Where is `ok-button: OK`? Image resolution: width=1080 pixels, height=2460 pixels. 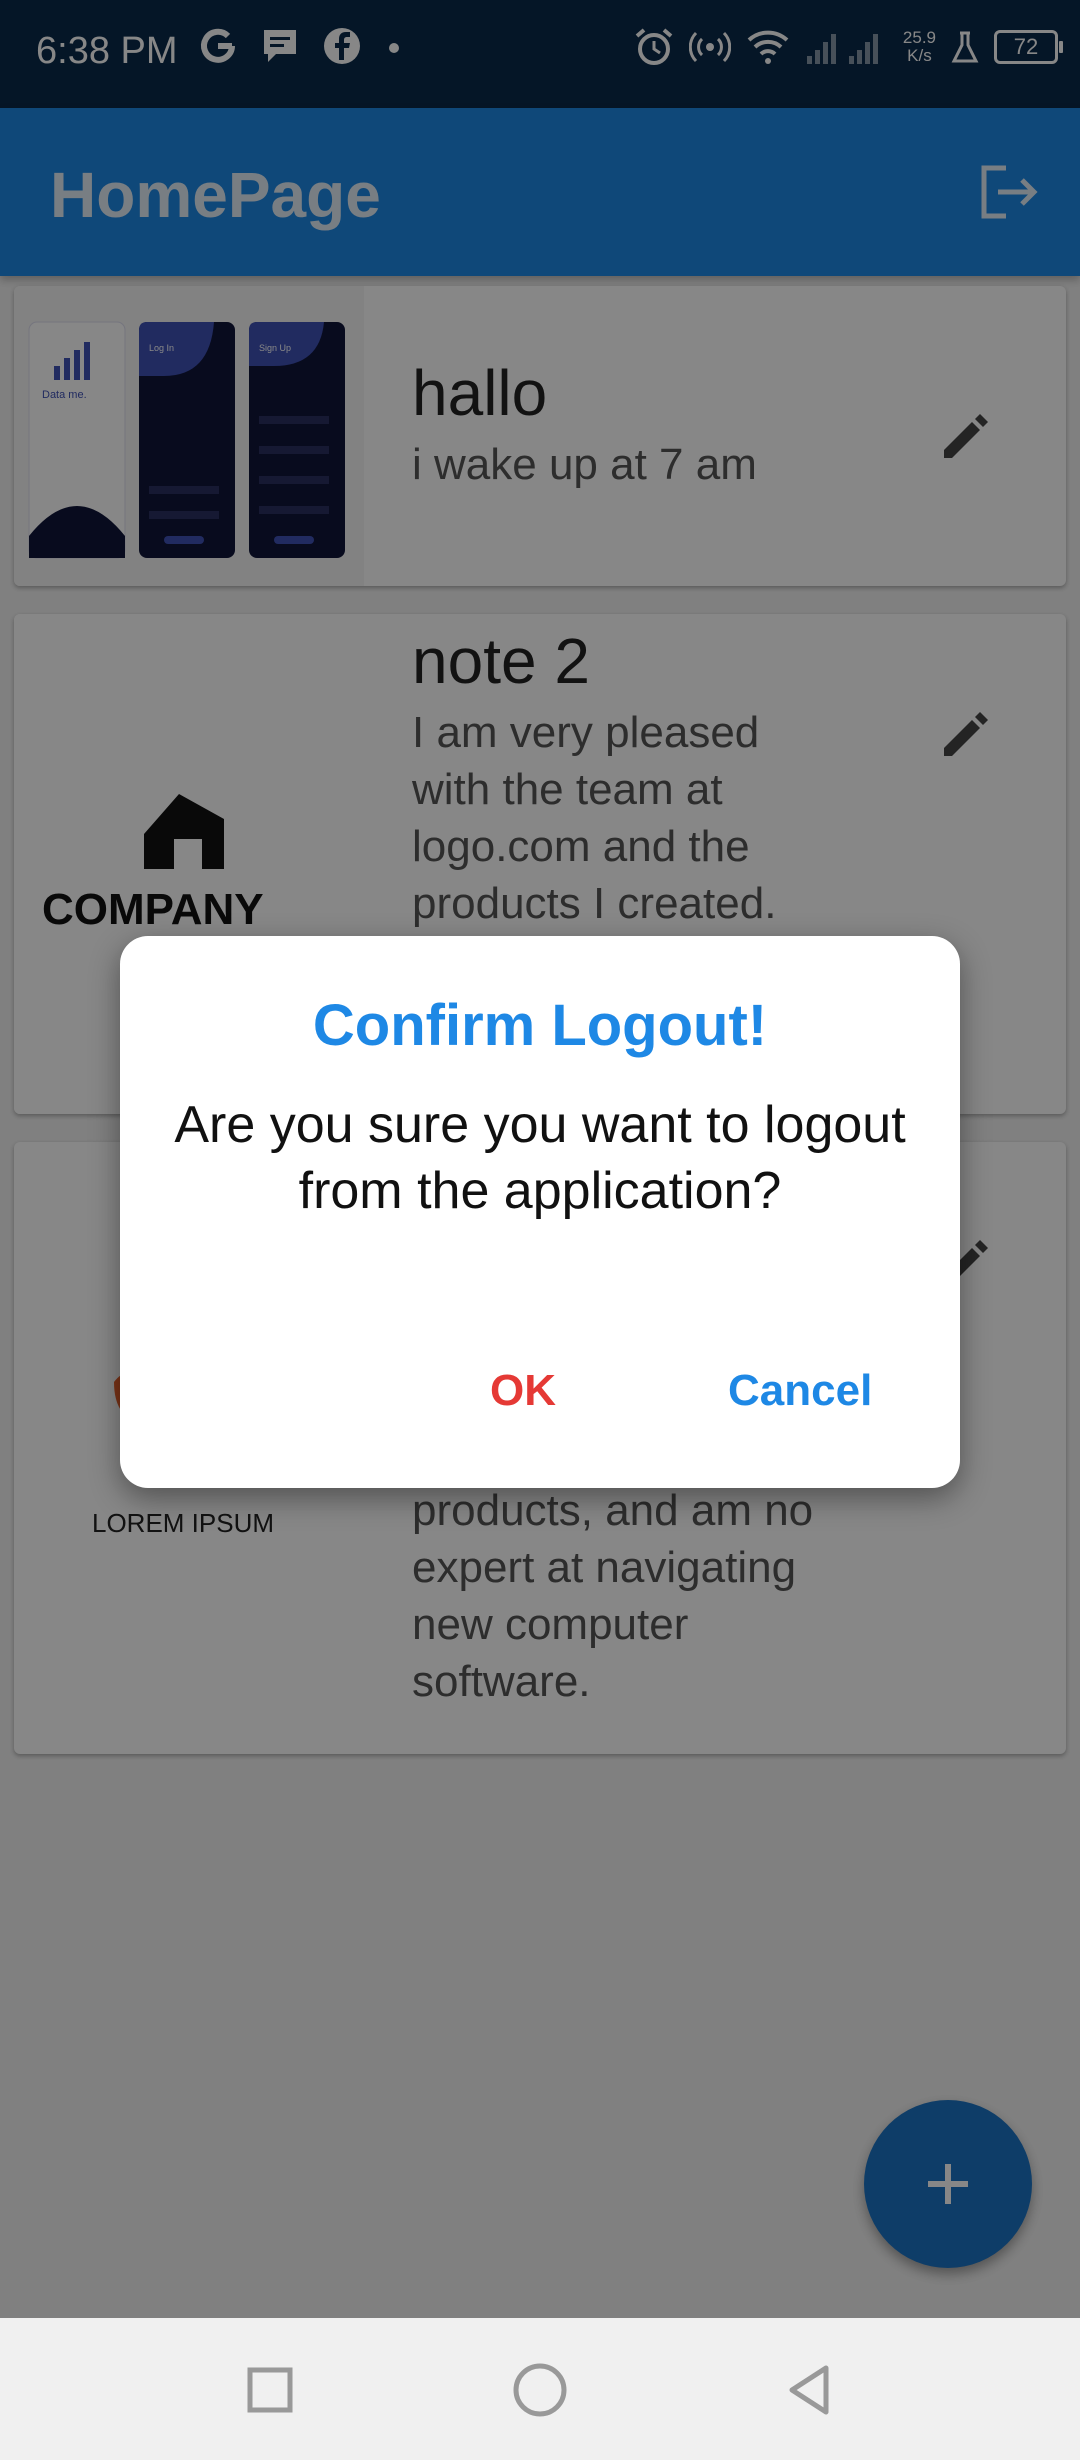 ok-button: OK is located at coordinates (523, 1391).